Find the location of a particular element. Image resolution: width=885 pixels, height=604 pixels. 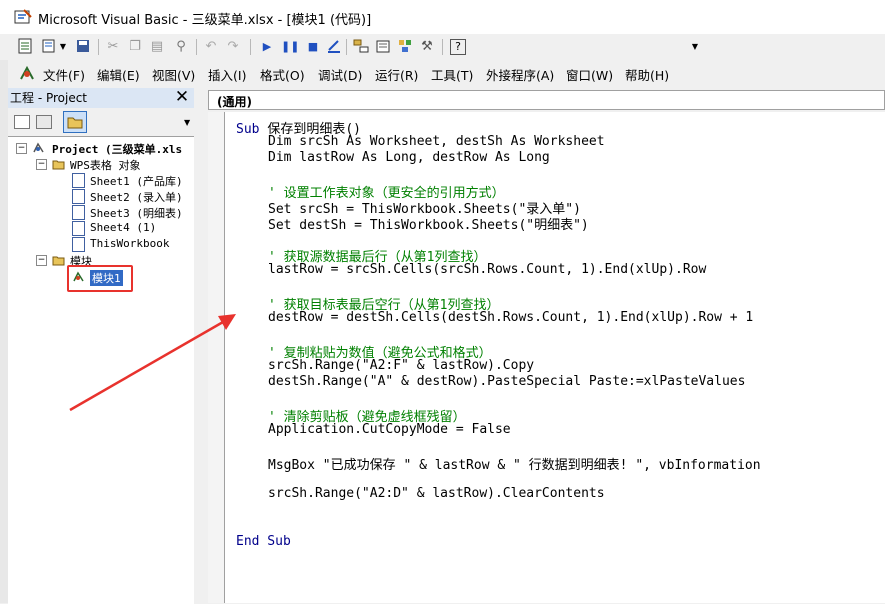

undo-icon: ↶ is located at coordinates (211, 47).